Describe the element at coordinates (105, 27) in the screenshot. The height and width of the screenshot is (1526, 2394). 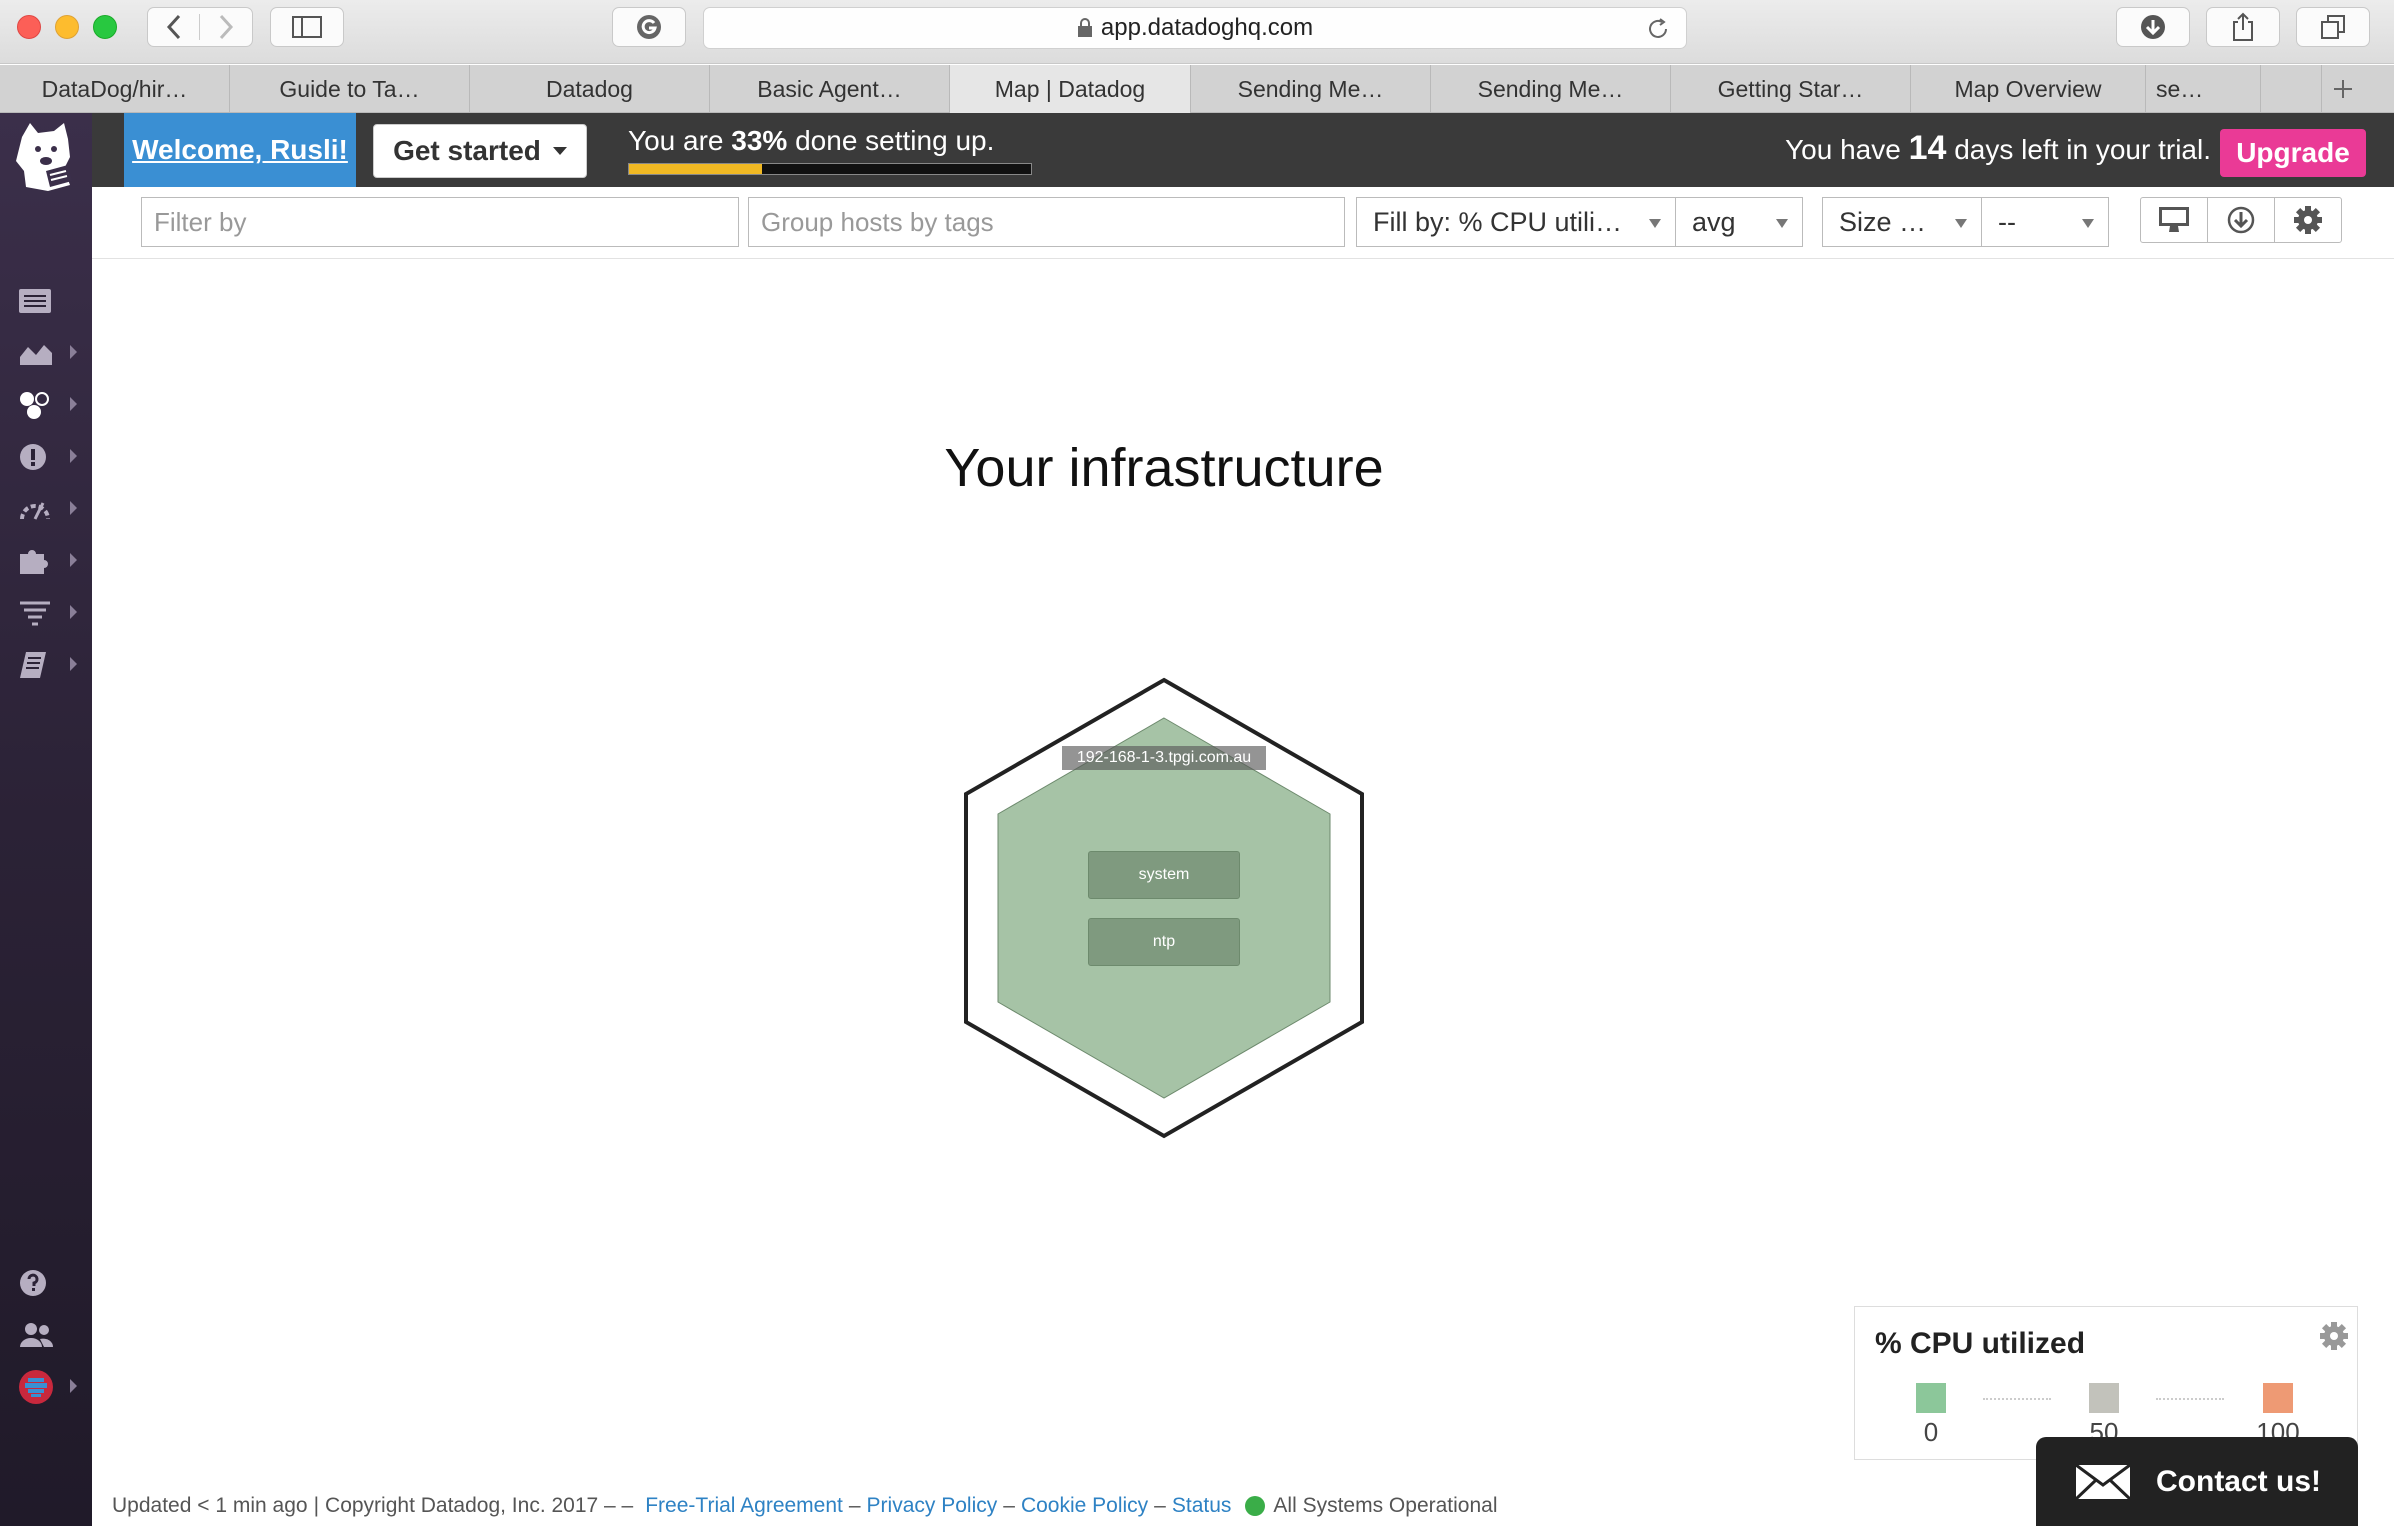
I see `zoom-window-button` at that location.